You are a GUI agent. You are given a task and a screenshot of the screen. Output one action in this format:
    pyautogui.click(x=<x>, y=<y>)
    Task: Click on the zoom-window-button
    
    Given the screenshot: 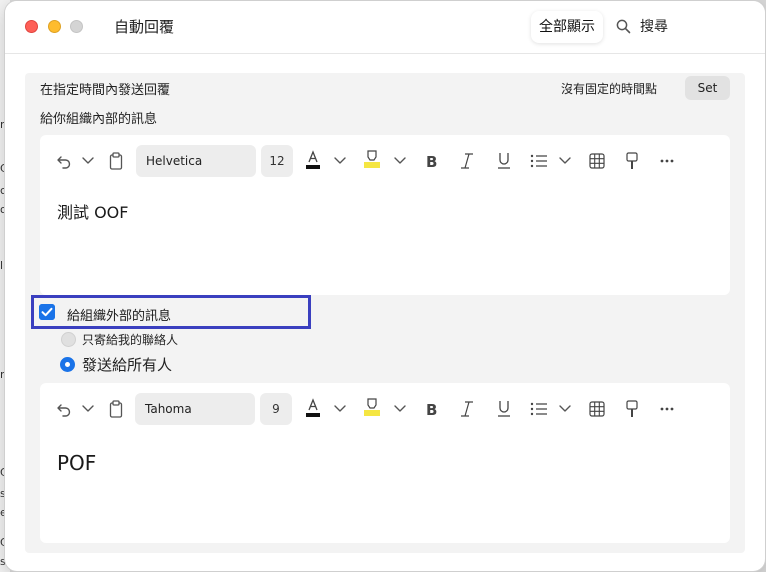 What is the action you would take?
    pyautogui.click(x=76, y=26)
    